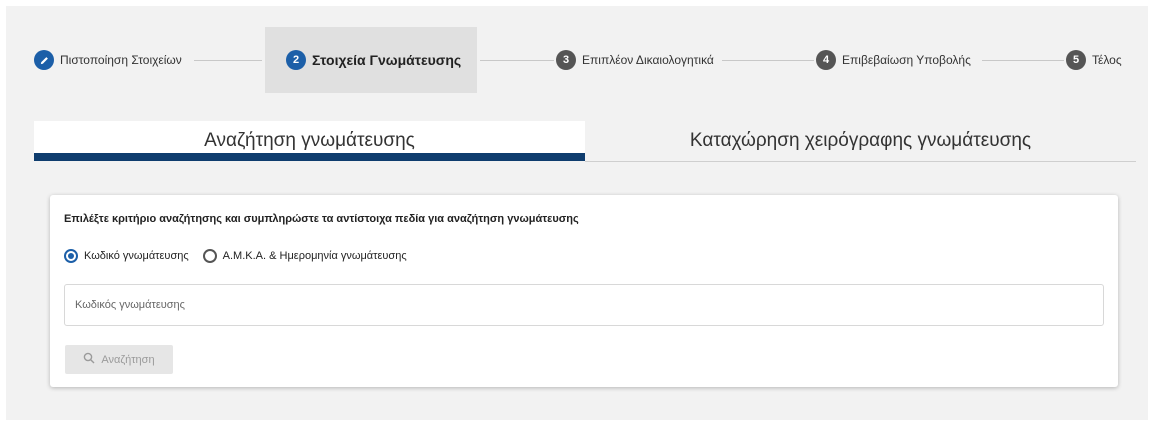 The width and height of the screenshot is (1154, 423). What do you see at coordinates (387, 60) in the screenshot?
I see `step-2-label: Στοιχεία Γνωμάτευσης` at bounding box center [387, 60].